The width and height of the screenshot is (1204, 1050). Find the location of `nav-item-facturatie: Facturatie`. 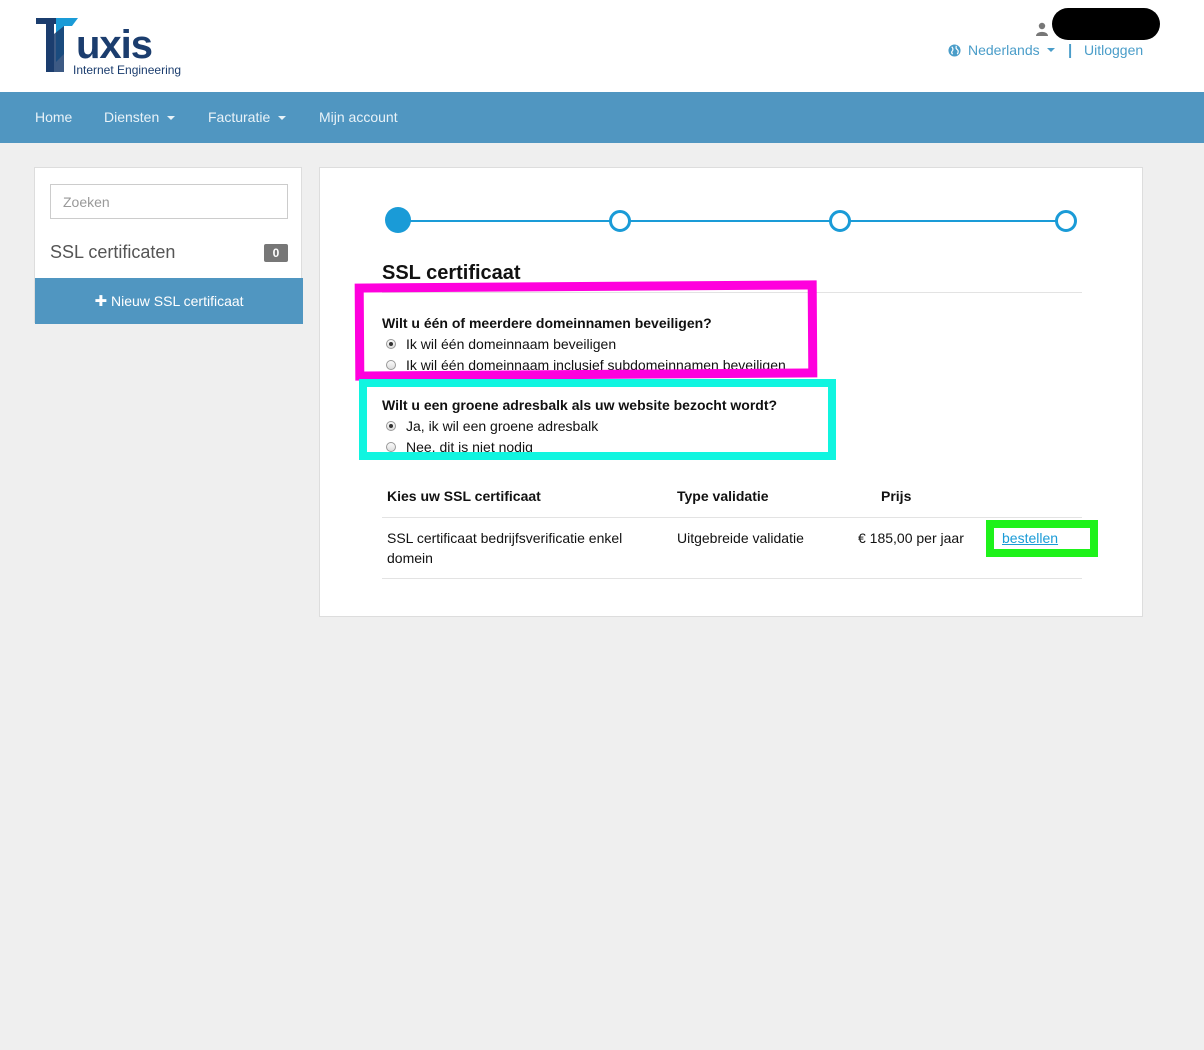

nav-item-facturatie: Facturatie is located at coordinates (247, 117).